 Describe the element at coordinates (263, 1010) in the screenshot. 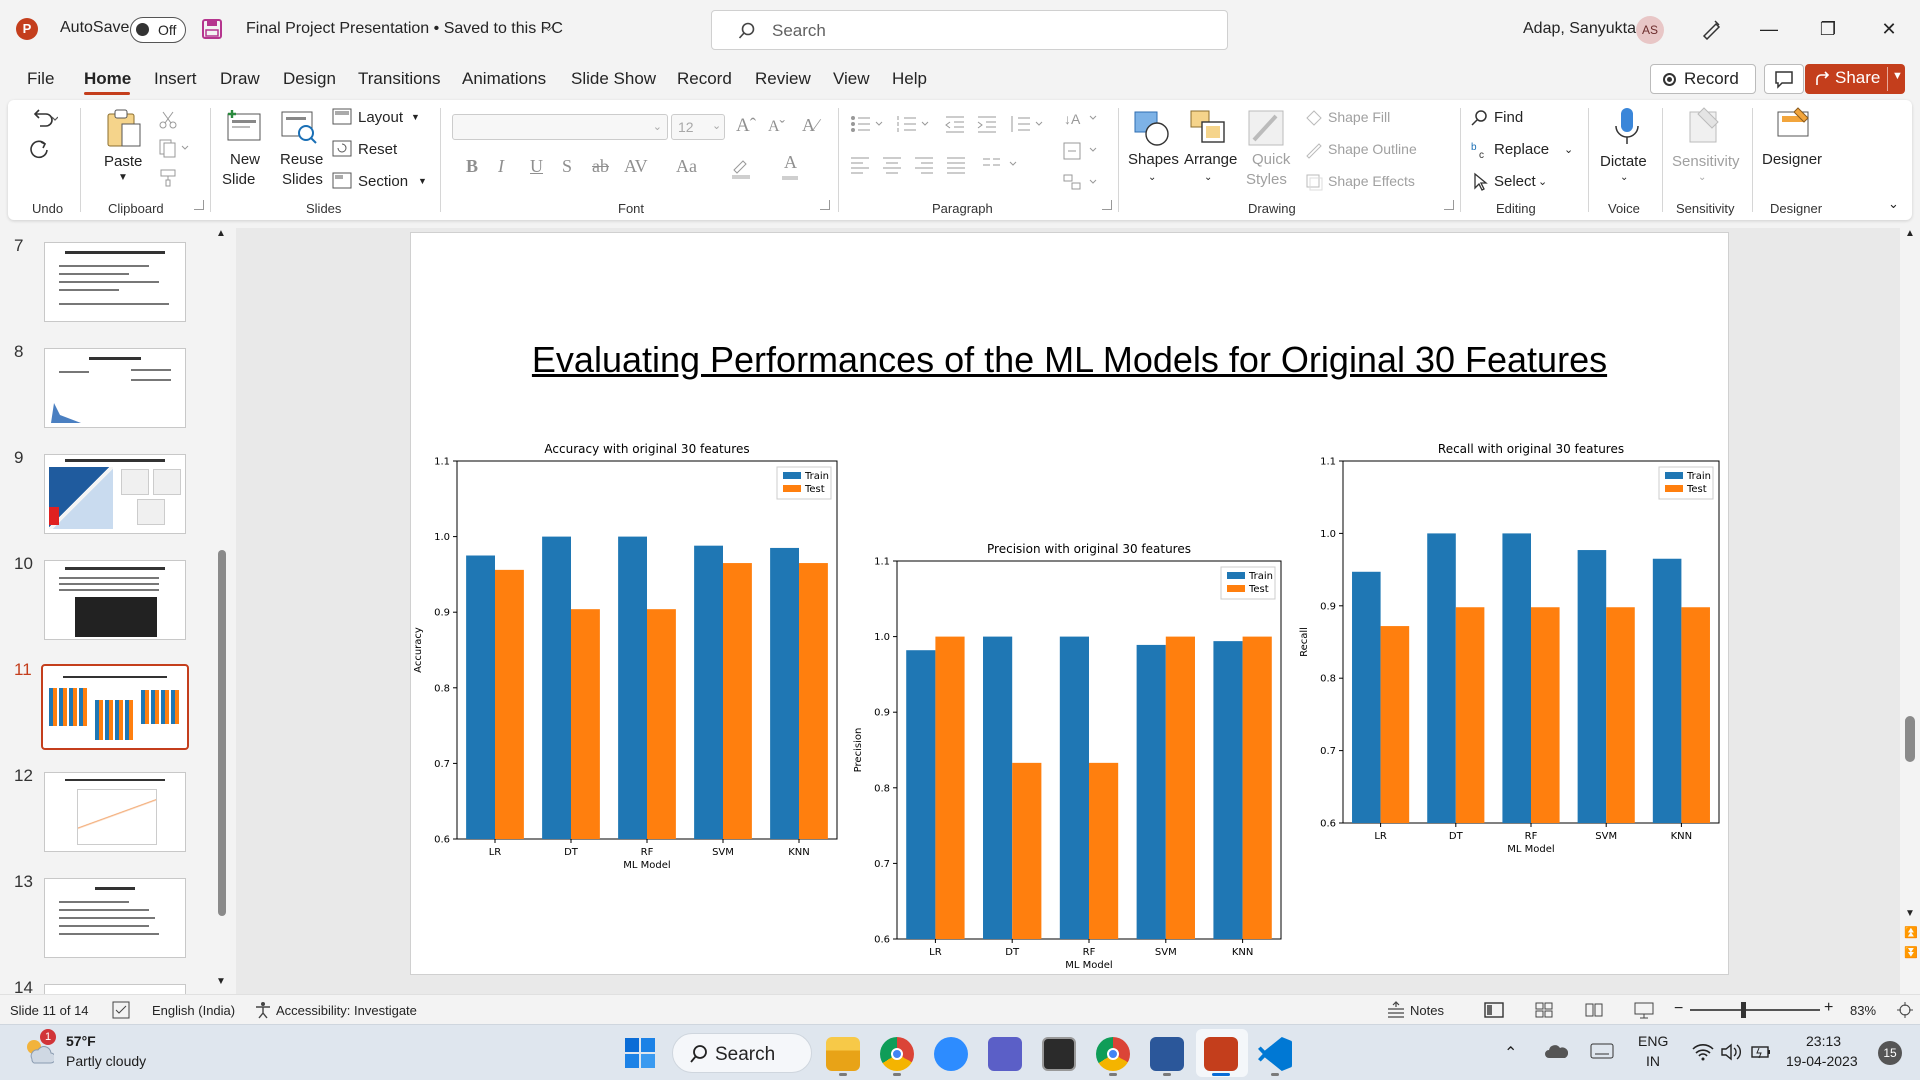

I see `accessibility-icon` at that location.